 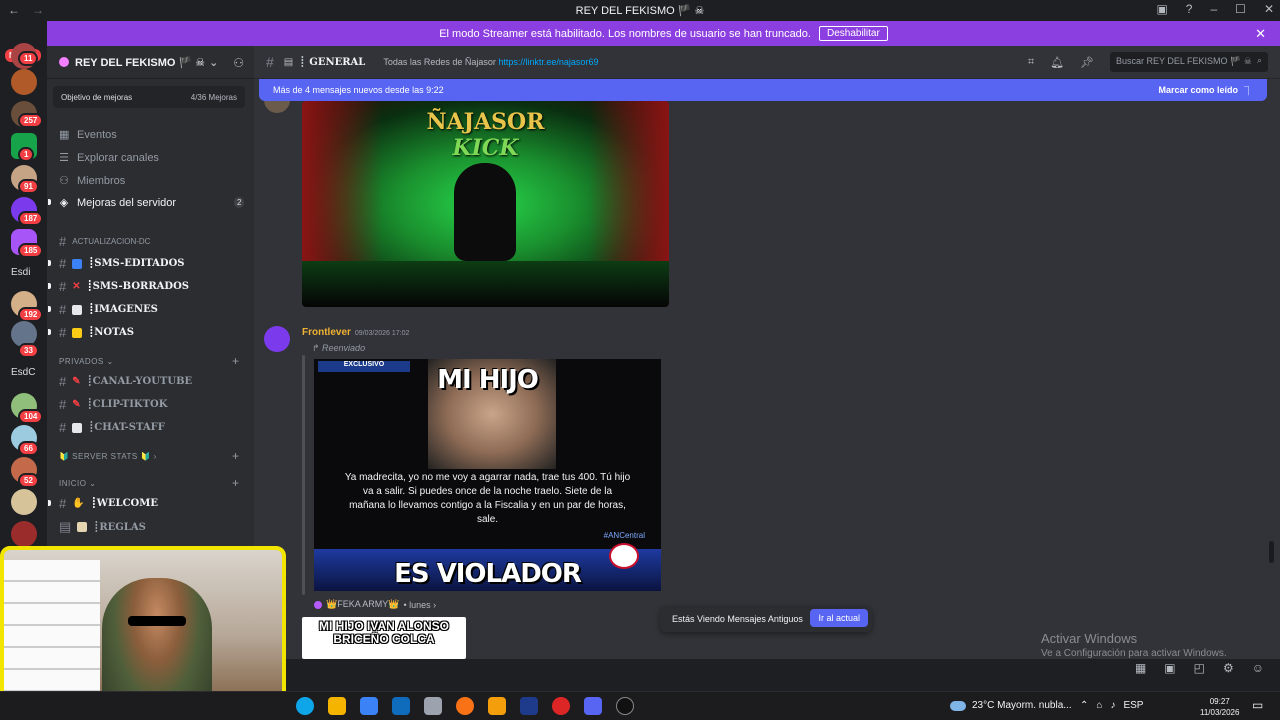 I want to click on scrollbar, so click(x=1271, y=552).